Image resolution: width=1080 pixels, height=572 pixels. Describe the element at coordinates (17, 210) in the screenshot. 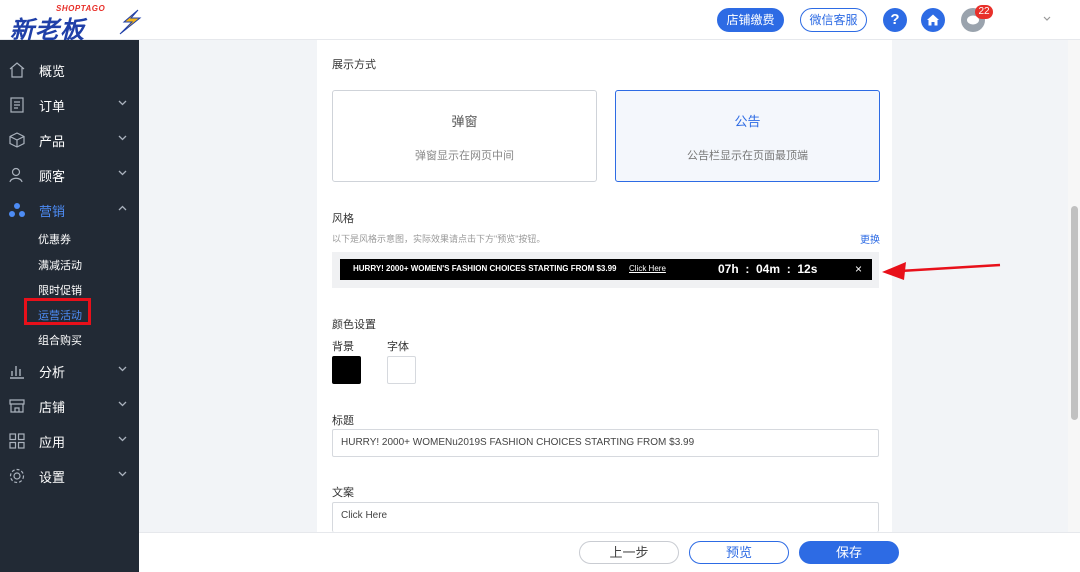

I see `marketing-icon` at that location.